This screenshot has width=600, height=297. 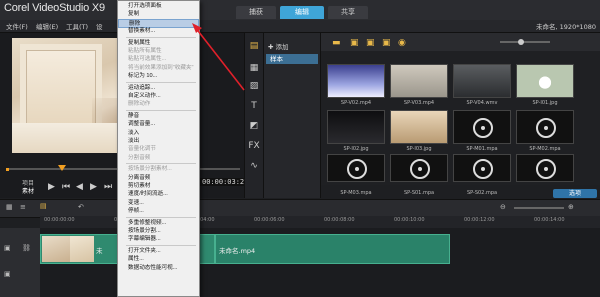 What do you see at coordinates (28, 190) in the screenshot?
I see `mode-clip-label: 素材` at bounding box center [28, 190].